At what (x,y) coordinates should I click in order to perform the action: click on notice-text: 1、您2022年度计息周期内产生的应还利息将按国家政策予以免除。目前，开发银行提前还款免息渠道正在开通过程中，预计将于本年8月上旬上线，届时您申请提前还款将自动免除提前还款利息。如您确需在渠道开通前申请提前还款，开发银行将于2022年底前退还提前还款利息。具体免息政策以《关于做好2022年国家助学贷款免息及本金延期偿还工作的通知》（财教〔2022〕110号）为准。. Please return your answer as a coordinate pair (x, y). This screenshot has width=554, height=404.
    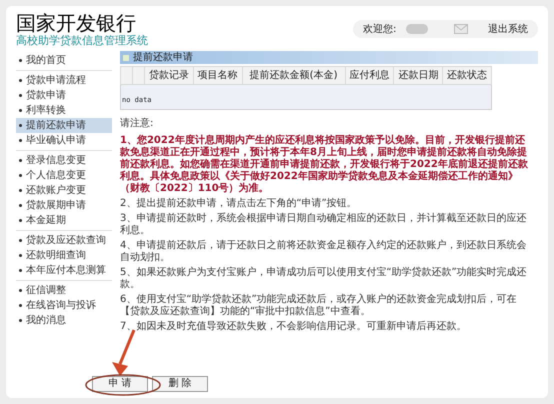
    Looking at the image, I should click on (324, 165).